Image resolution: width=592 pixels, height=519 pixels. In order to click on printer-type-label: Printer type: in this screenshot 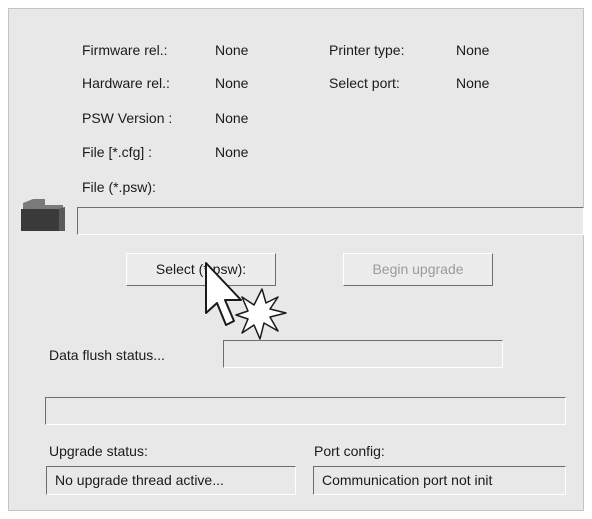, I will do `click(367, 50)`.